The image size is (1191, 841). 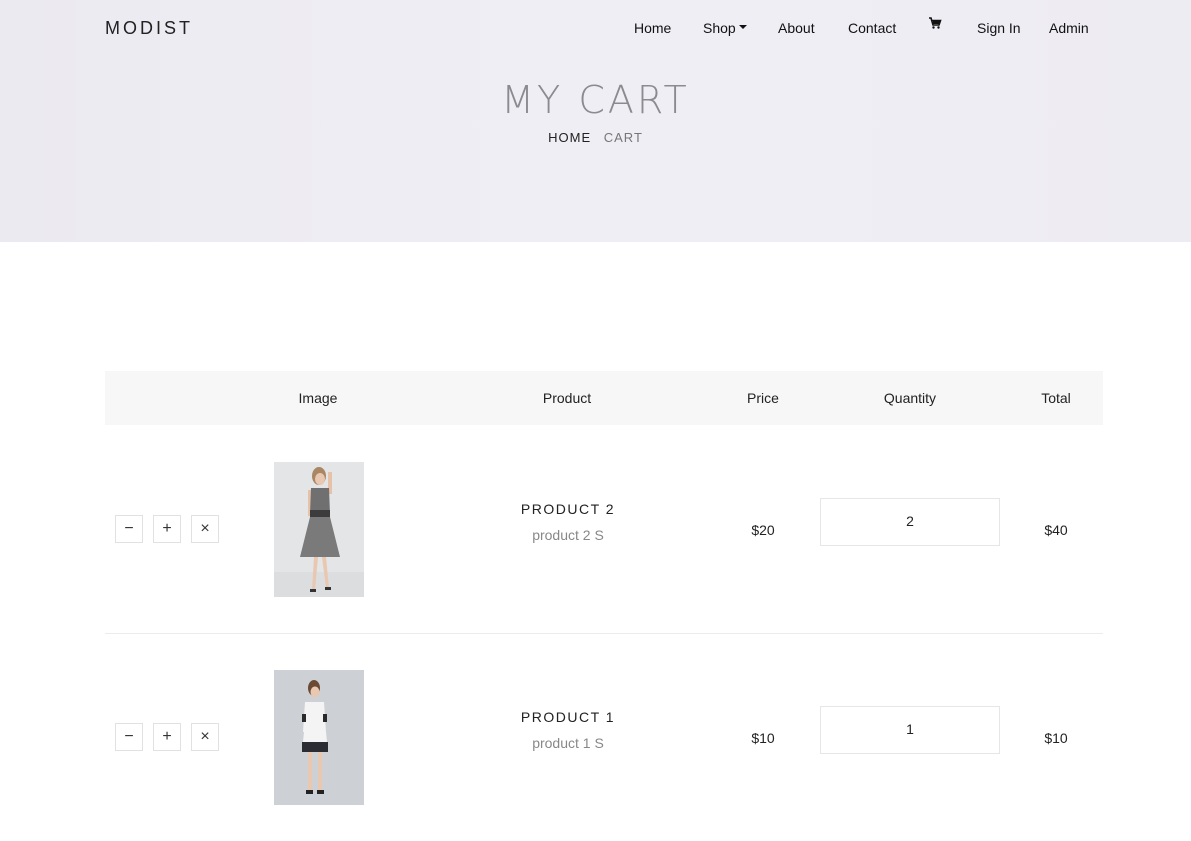 I want to click on nav-shop-label: Shop, so click(x=719, y=28).